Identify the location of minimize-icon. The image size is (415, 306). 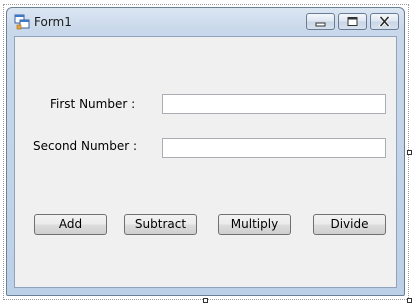
(320, 24).